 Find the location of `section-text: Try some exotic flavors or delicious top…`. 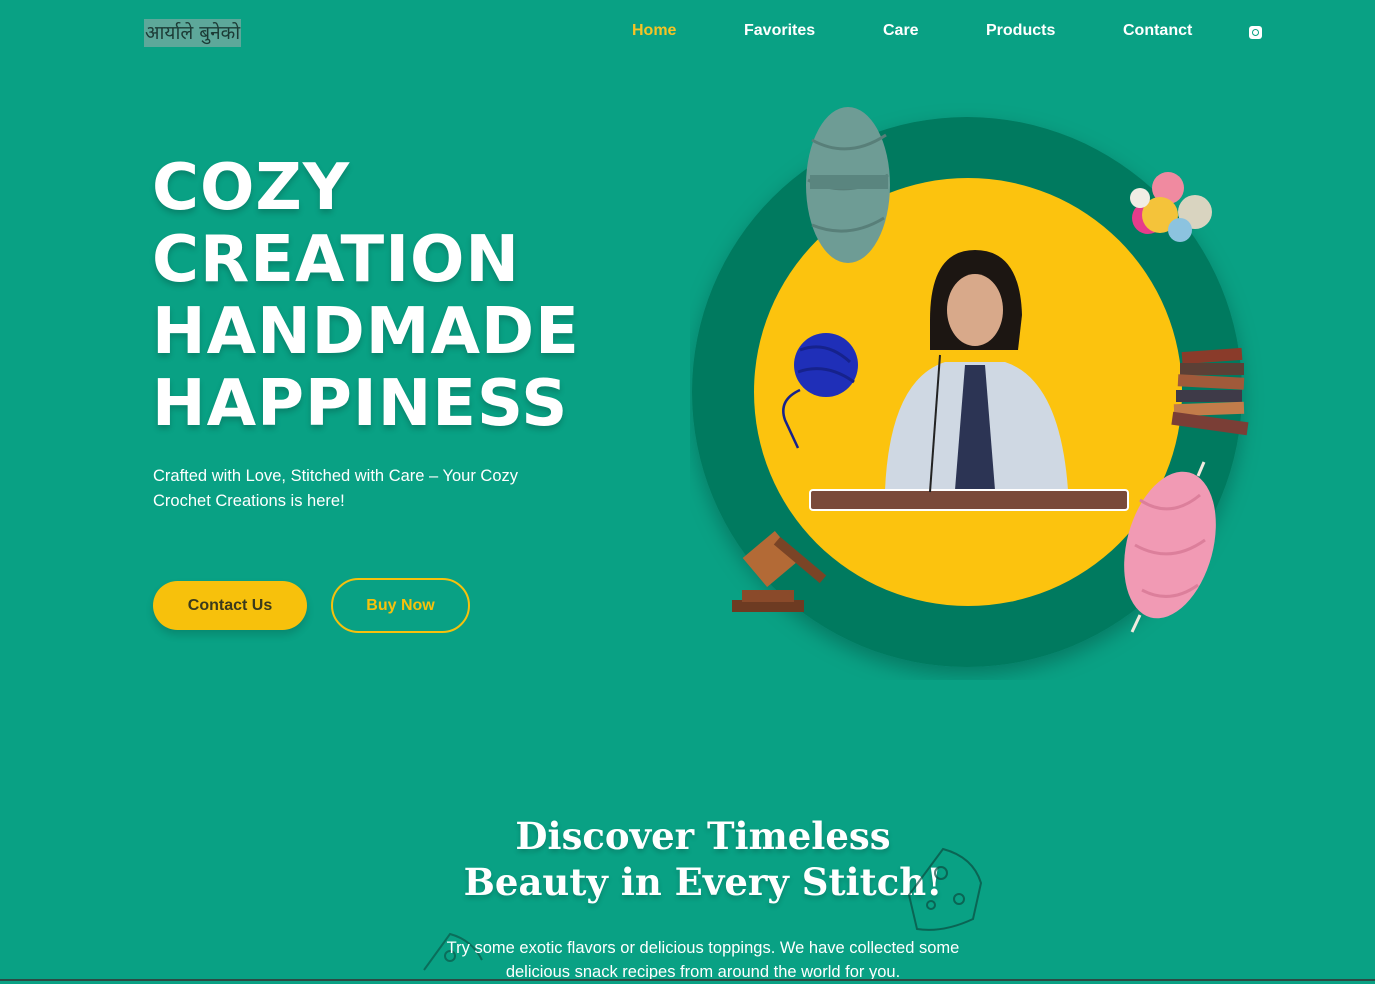

section-text: Try some exotic flavors or delicious top… is located at coordinates (703, 960).